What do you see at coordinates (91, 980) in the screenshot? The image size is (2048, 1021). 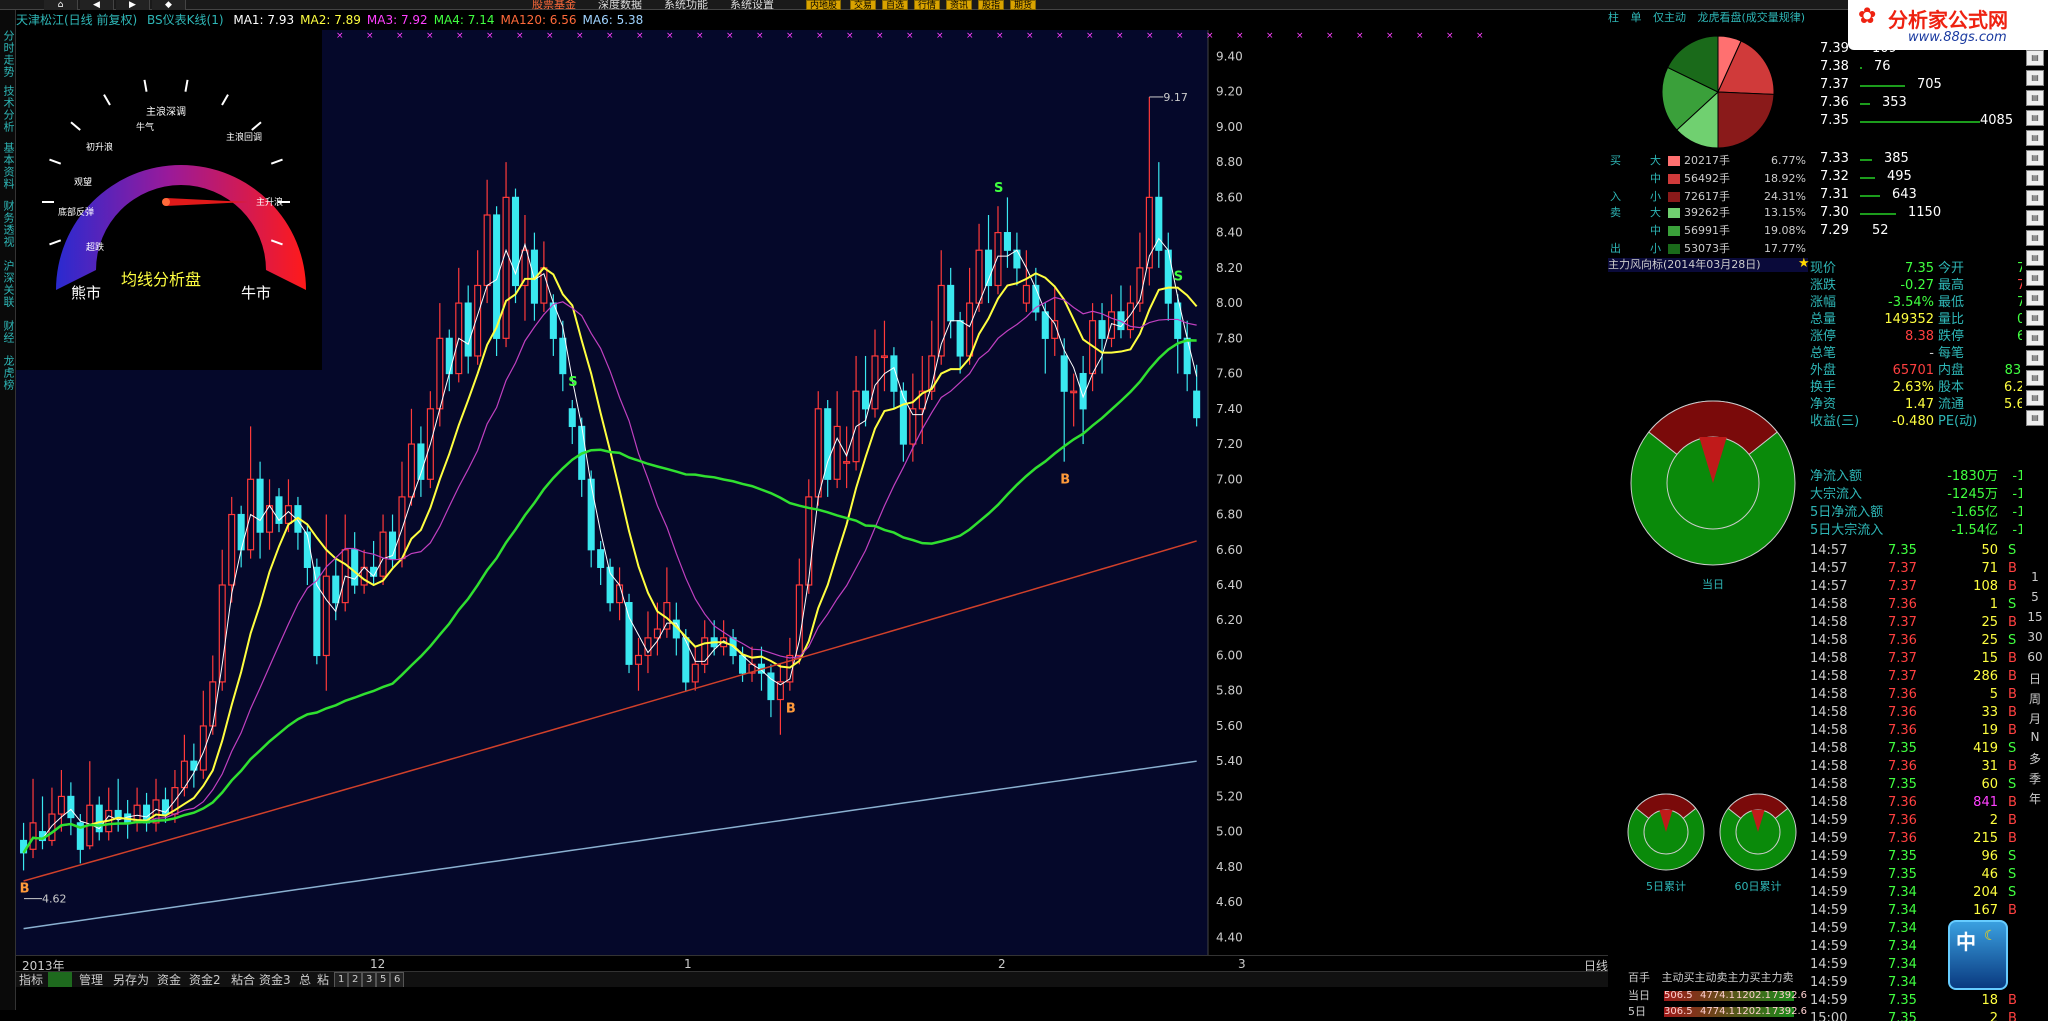 I see `tab-manage: 管理` at bounding box center [91, 980].